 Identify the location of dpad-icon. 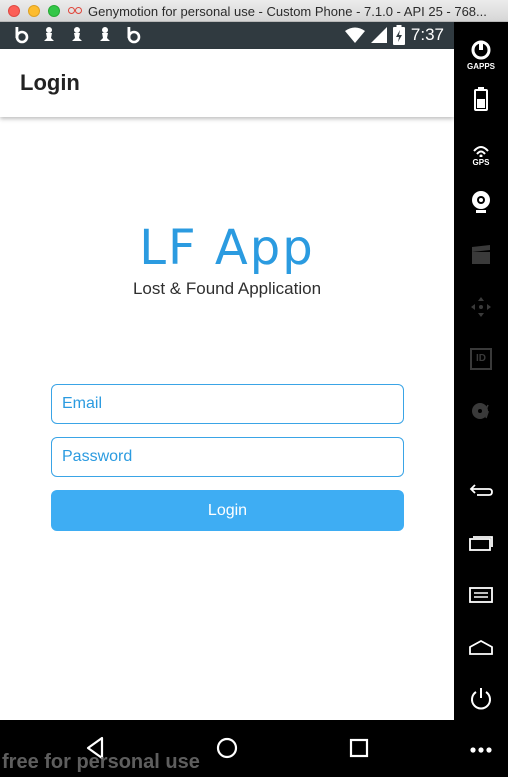
(481, 307).